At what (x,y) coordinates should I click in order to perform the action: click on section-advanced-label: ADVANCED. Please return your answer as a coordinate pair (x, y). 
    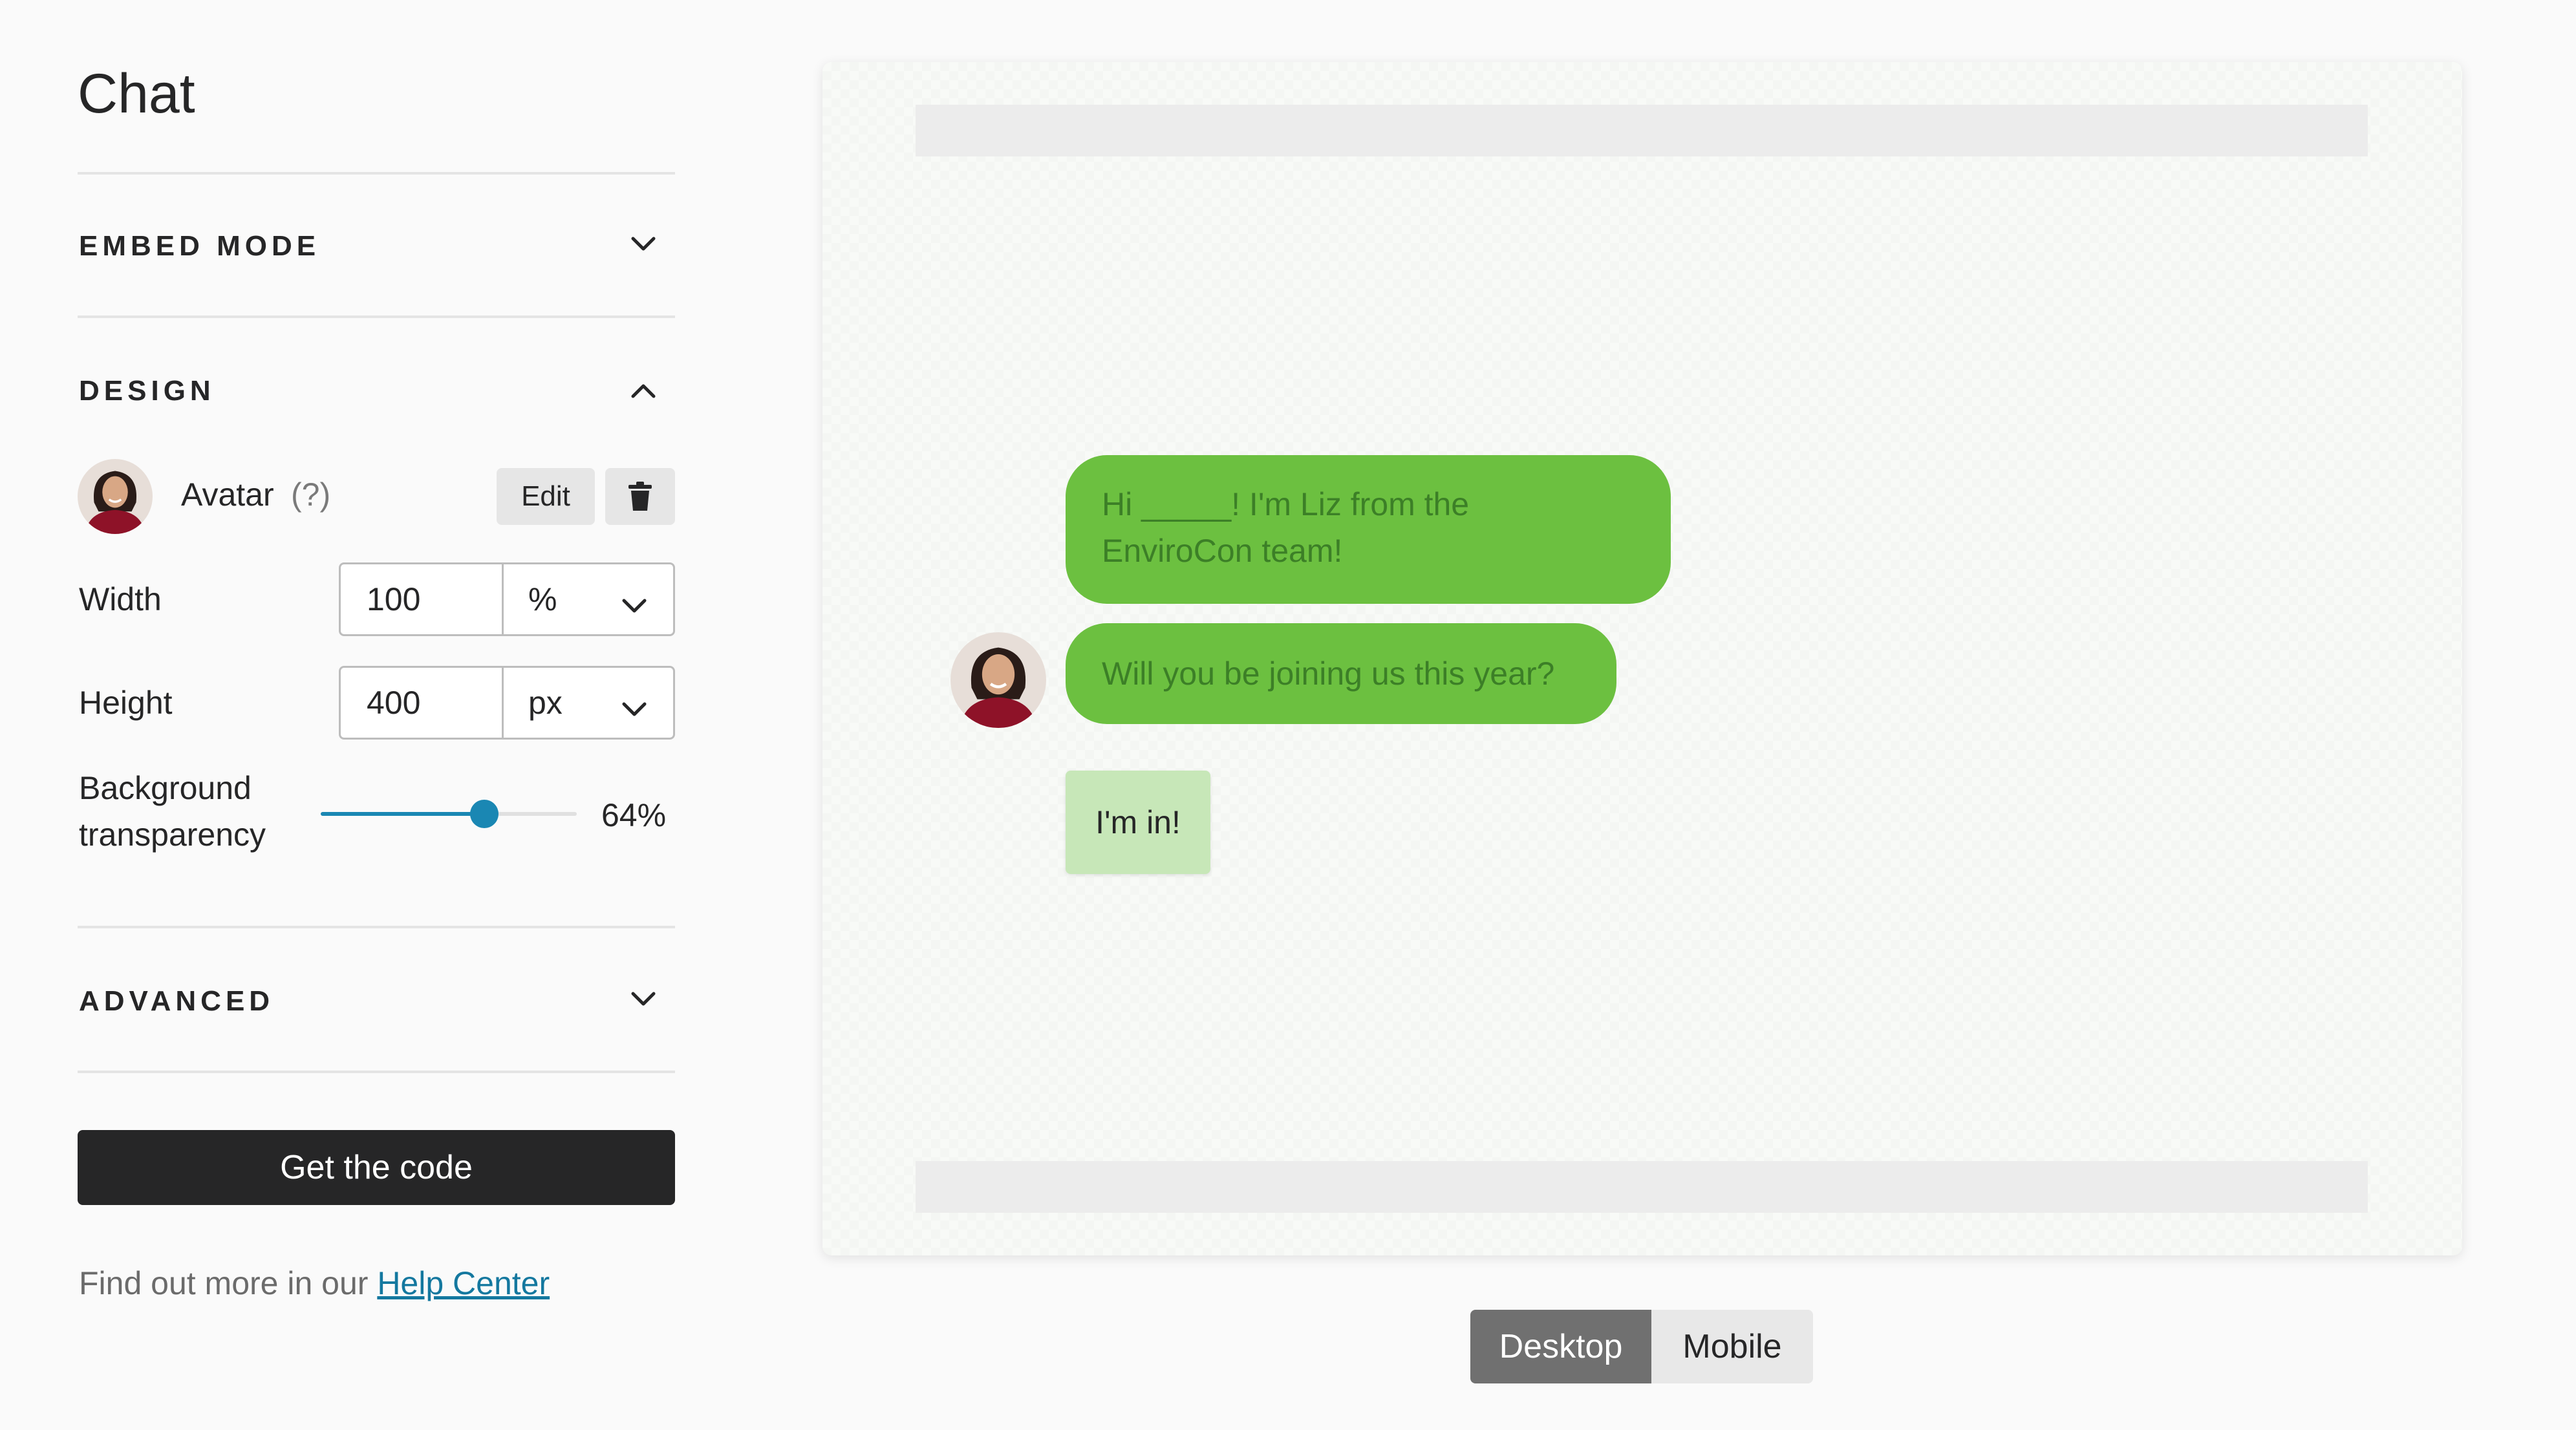
    Looking at the image, I should click on (177, 1001).